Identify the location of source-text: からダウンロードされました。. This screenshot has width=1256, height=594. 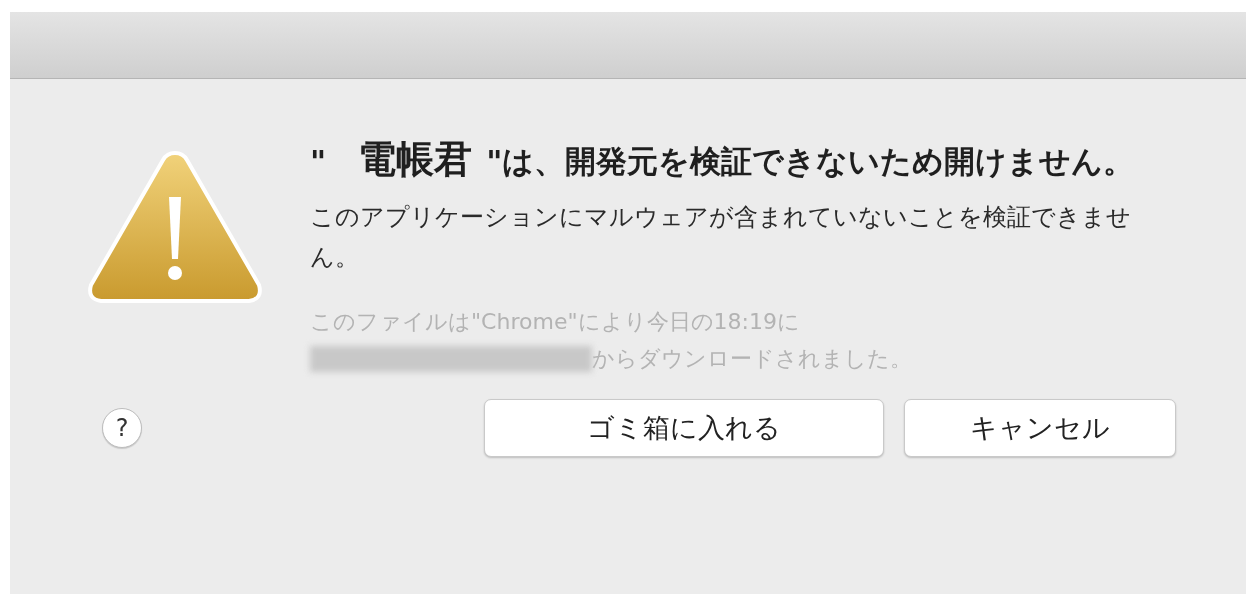
(752, 359).